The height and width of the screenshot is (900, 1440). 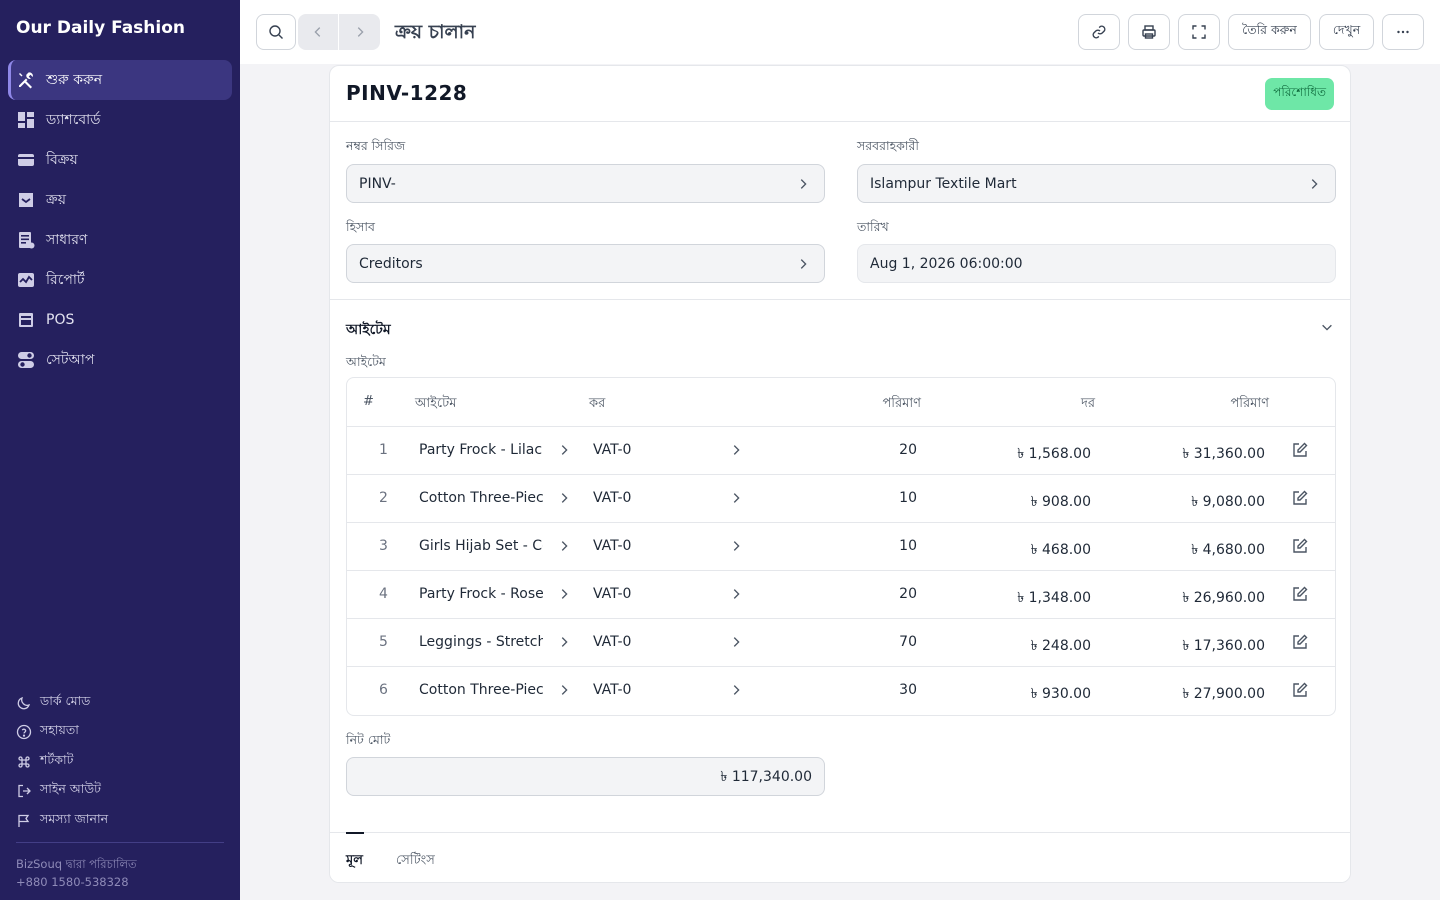 I want to click on sidebar-divider, so click(x=120, y=842).